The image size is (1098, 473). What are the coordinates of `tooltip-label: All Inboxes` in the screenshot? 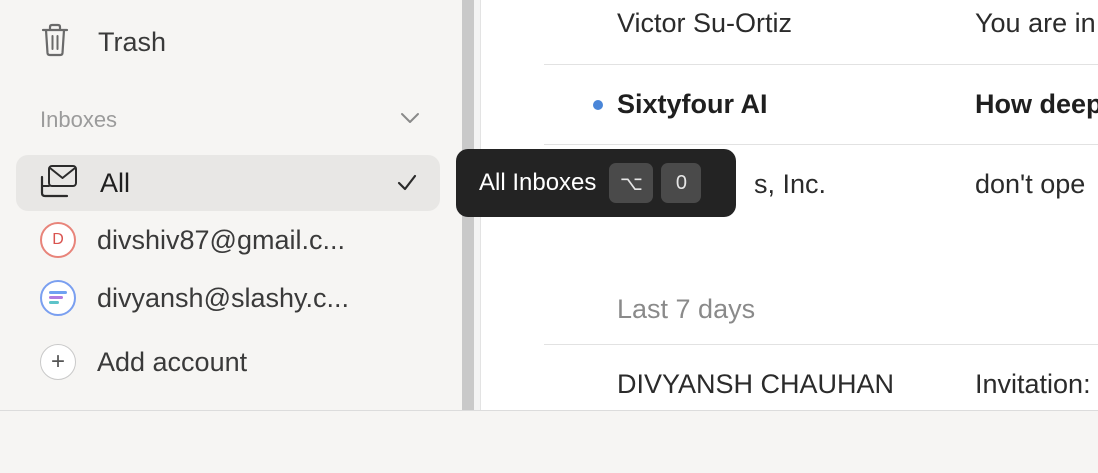 It's located at (538, 182).